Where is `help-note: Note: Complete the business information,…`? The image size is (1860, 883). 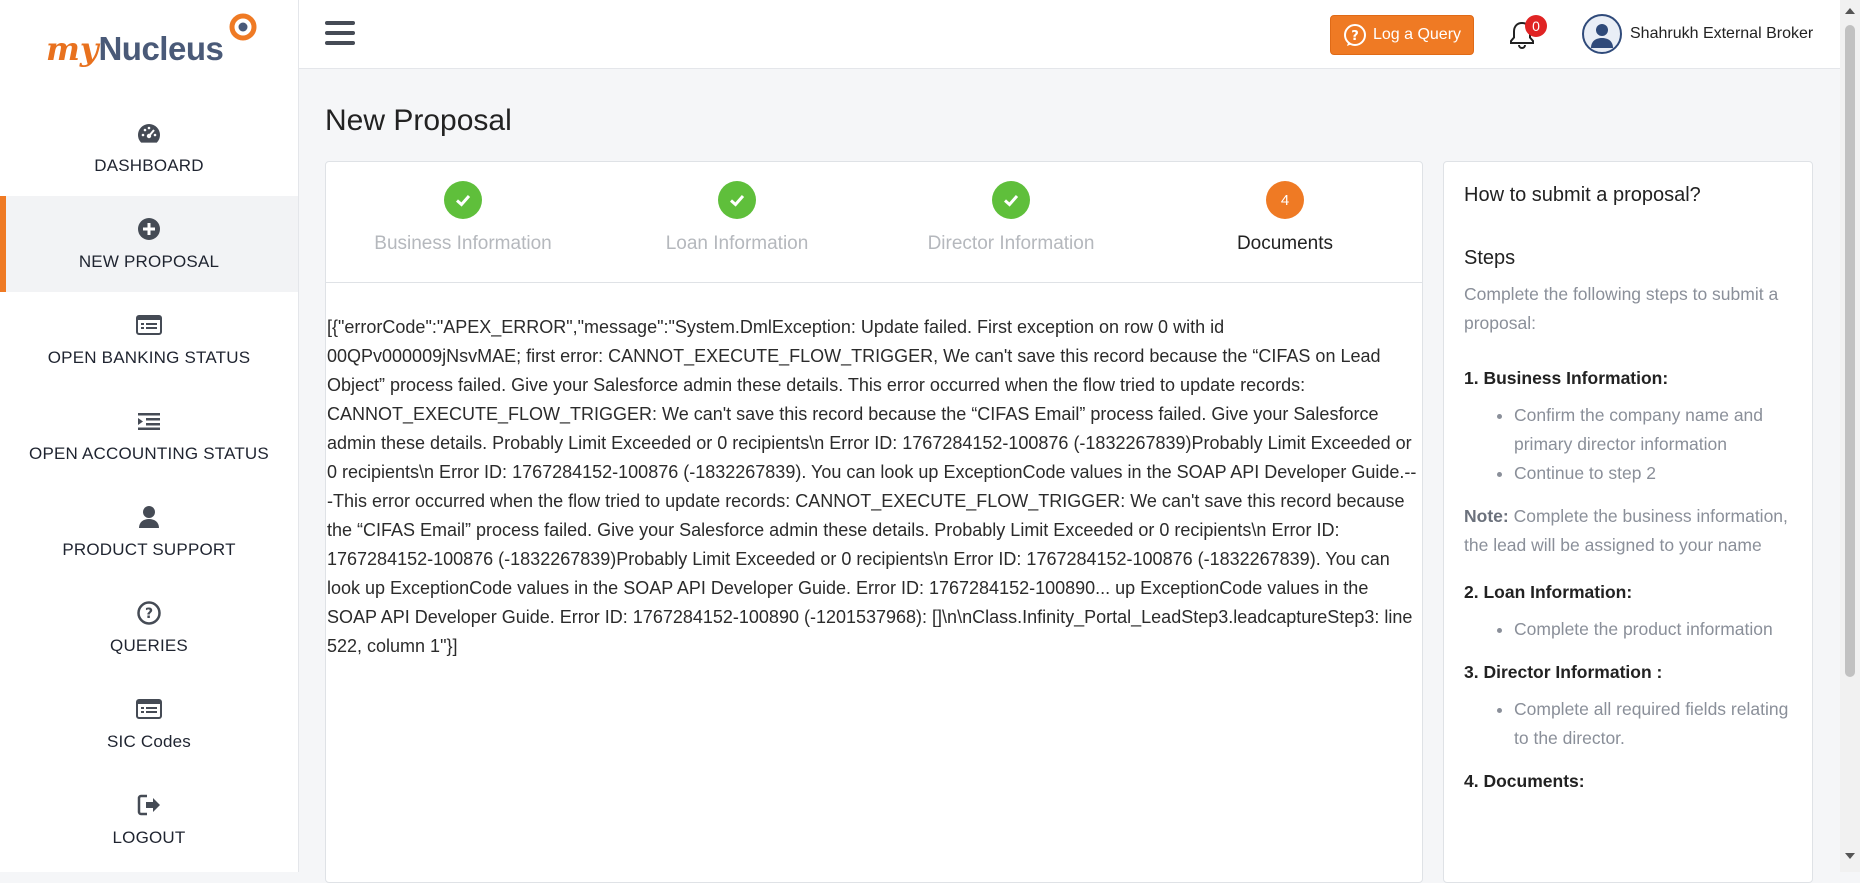
help-note: Note: Complete the business information,… is located at coordinates (1626, 530).